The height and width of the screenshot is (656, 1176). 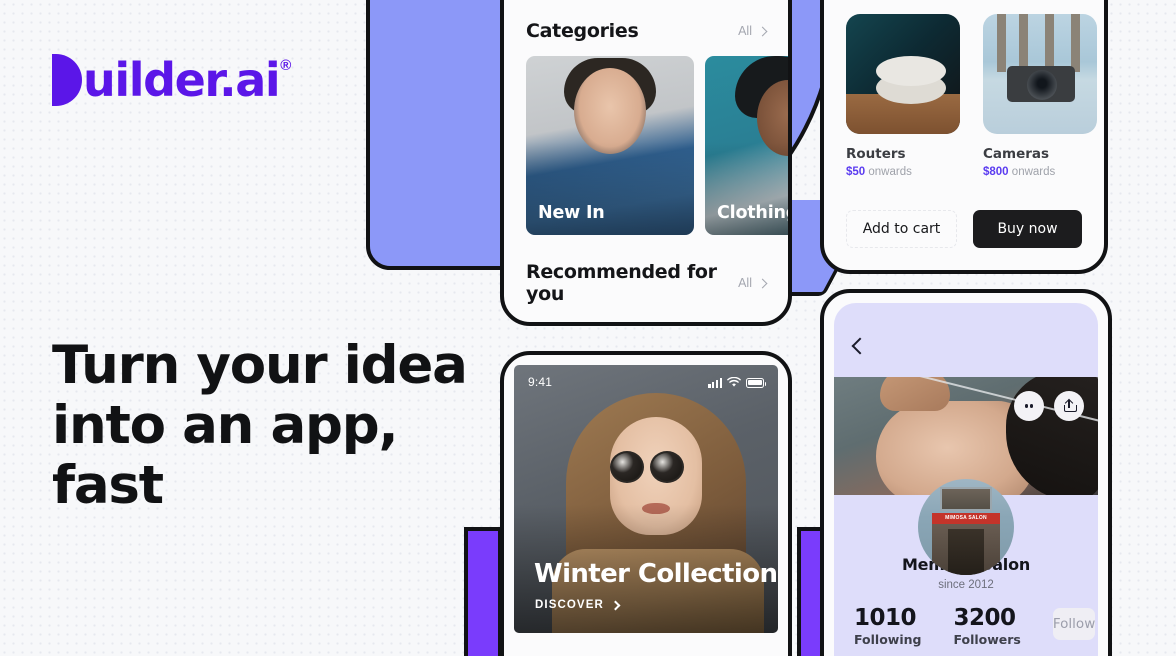 I want to click on category-card-clothing: Clothing, so click(x=748, y=145).